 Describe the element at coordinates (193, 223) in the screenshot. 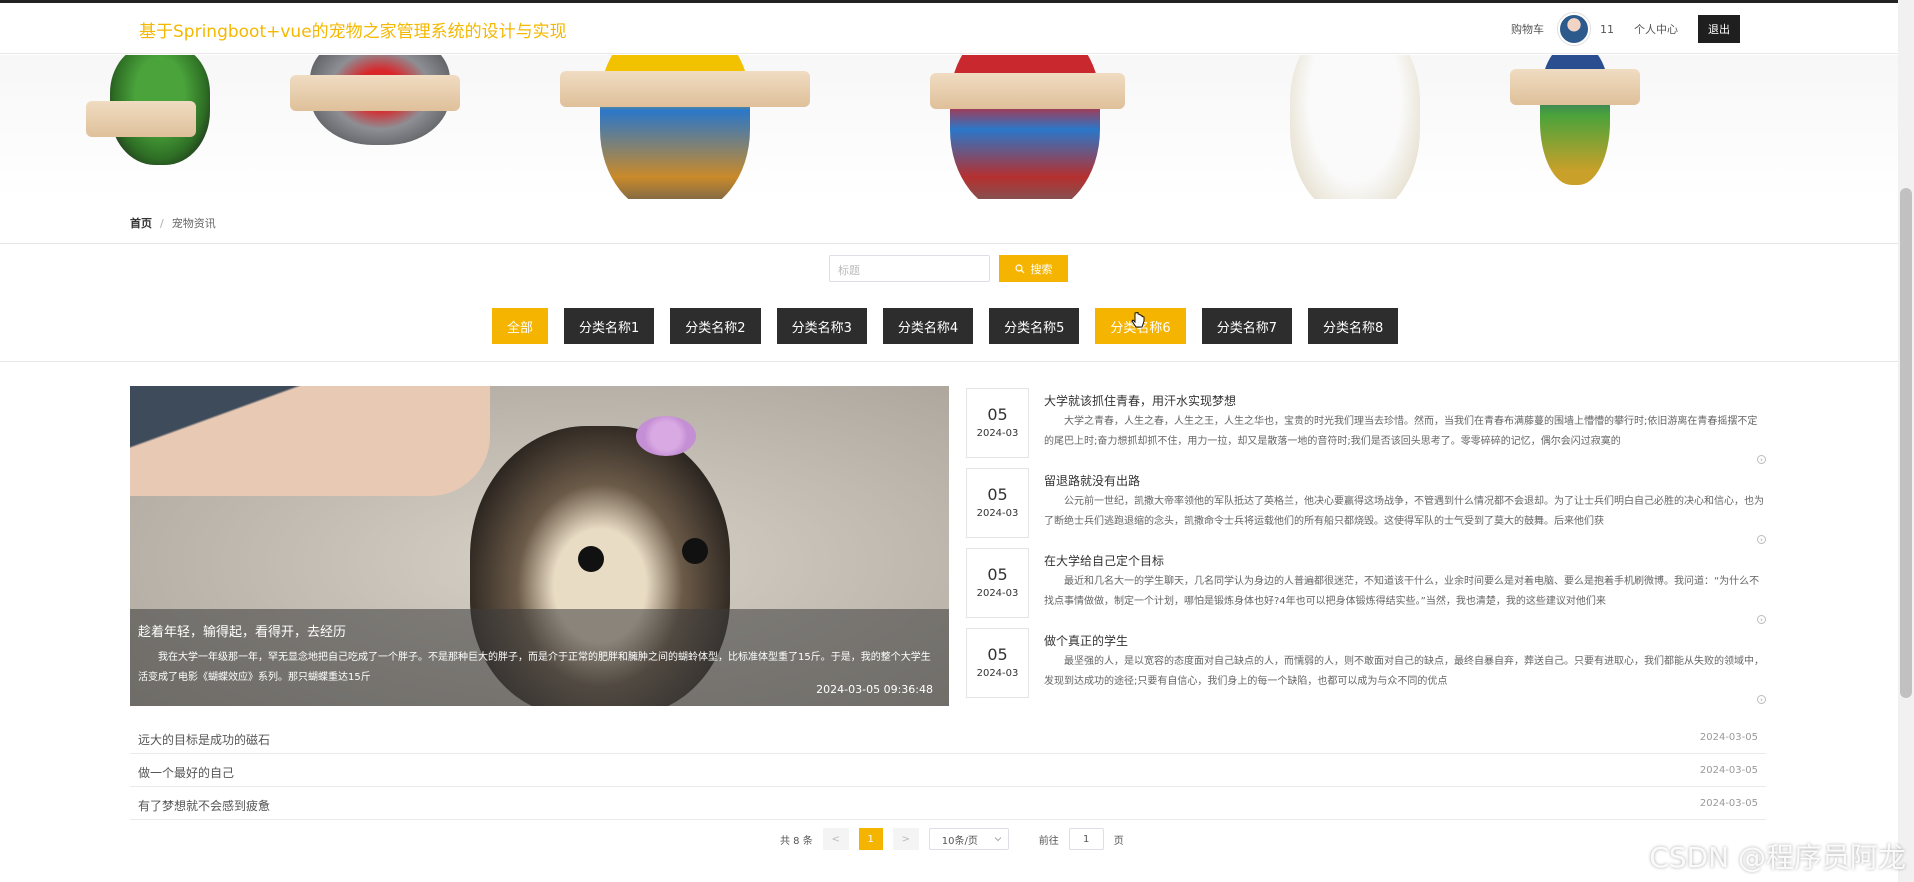

I see `breadcrumb-current: 宠物资讯` at that location.